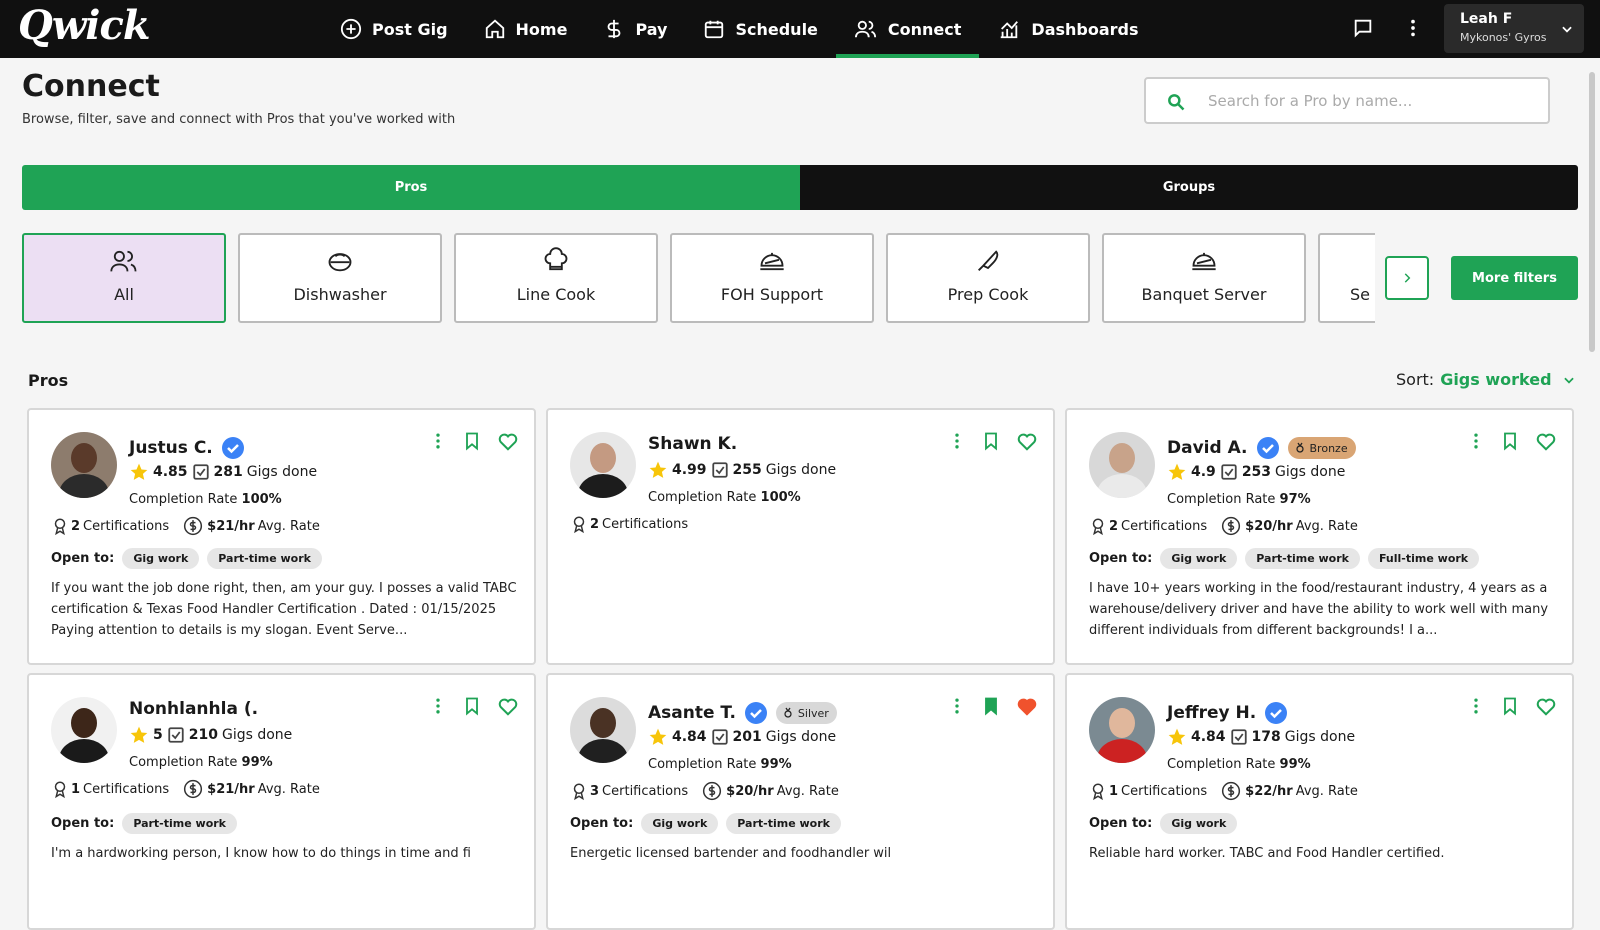  I want to click on cert-count: 2, so click(76, 526).